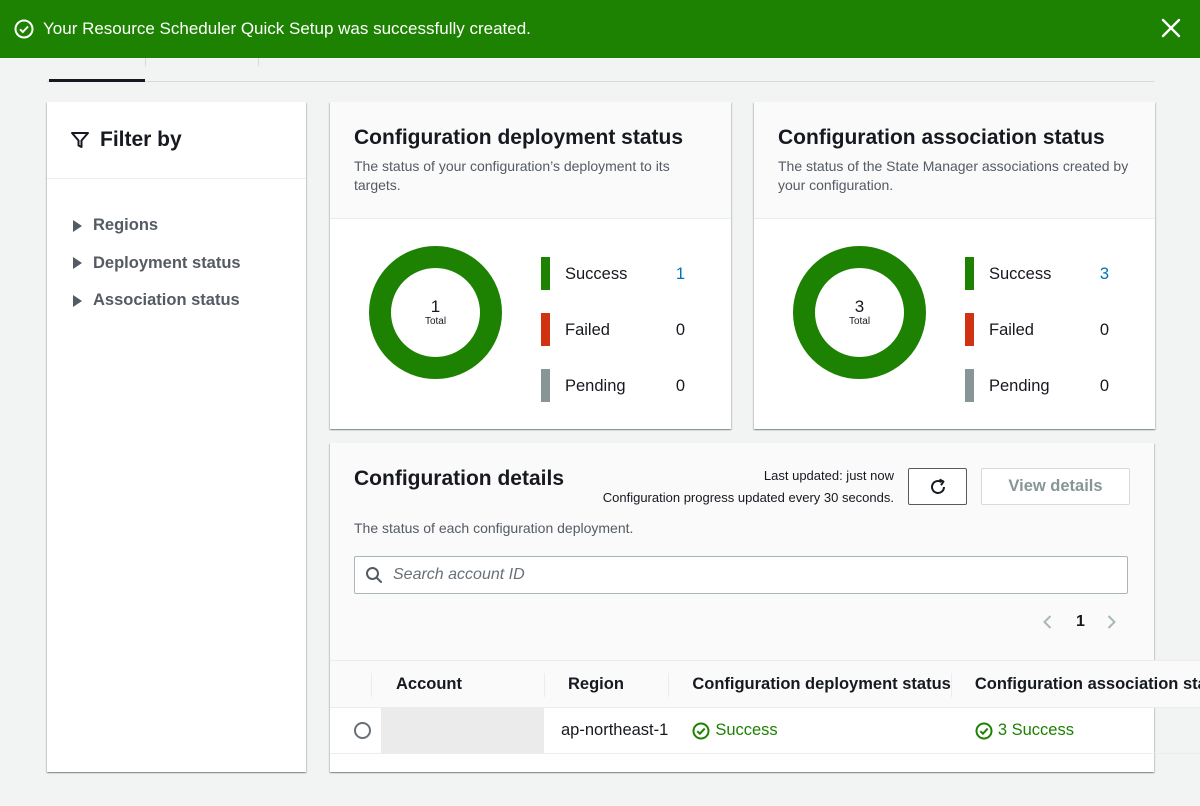  Describe the element at coordinates (350, 684) in the screenshot. I see `select-column-header` at that location.